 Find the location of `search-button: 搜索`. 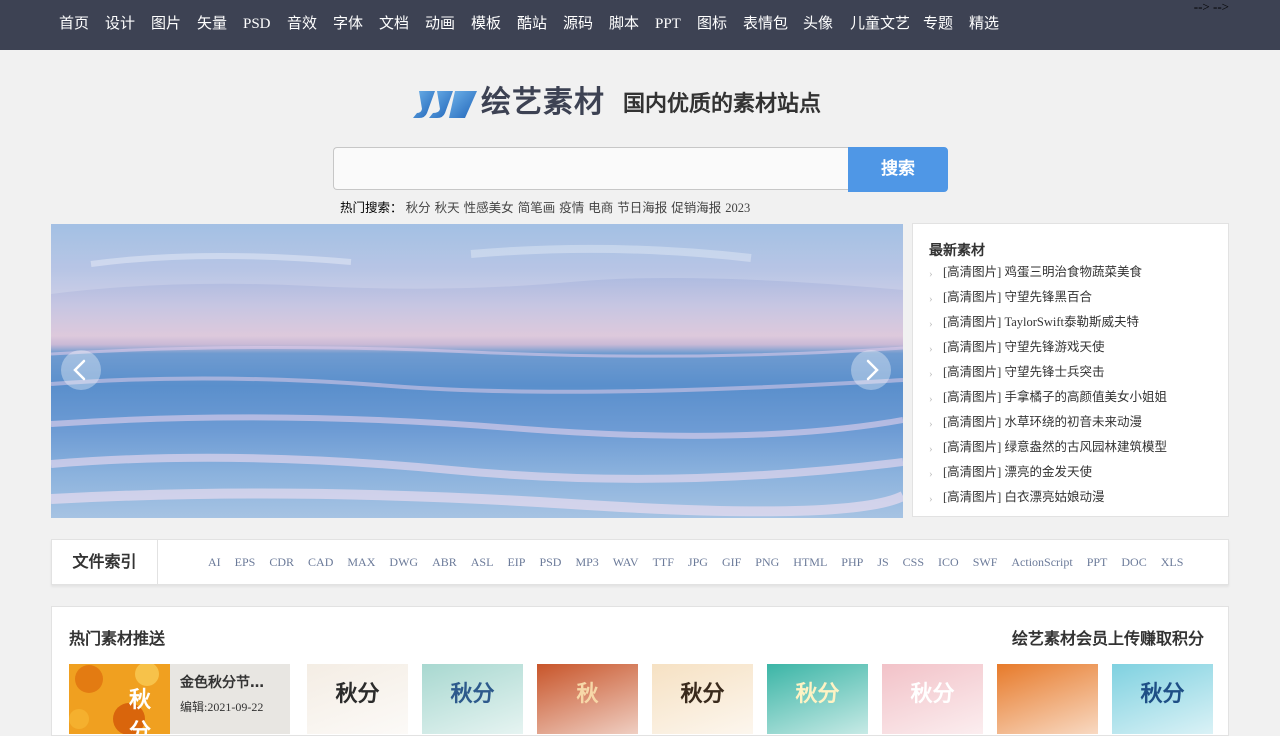

search-button: 搜索 is located at coordinates (898, 169).